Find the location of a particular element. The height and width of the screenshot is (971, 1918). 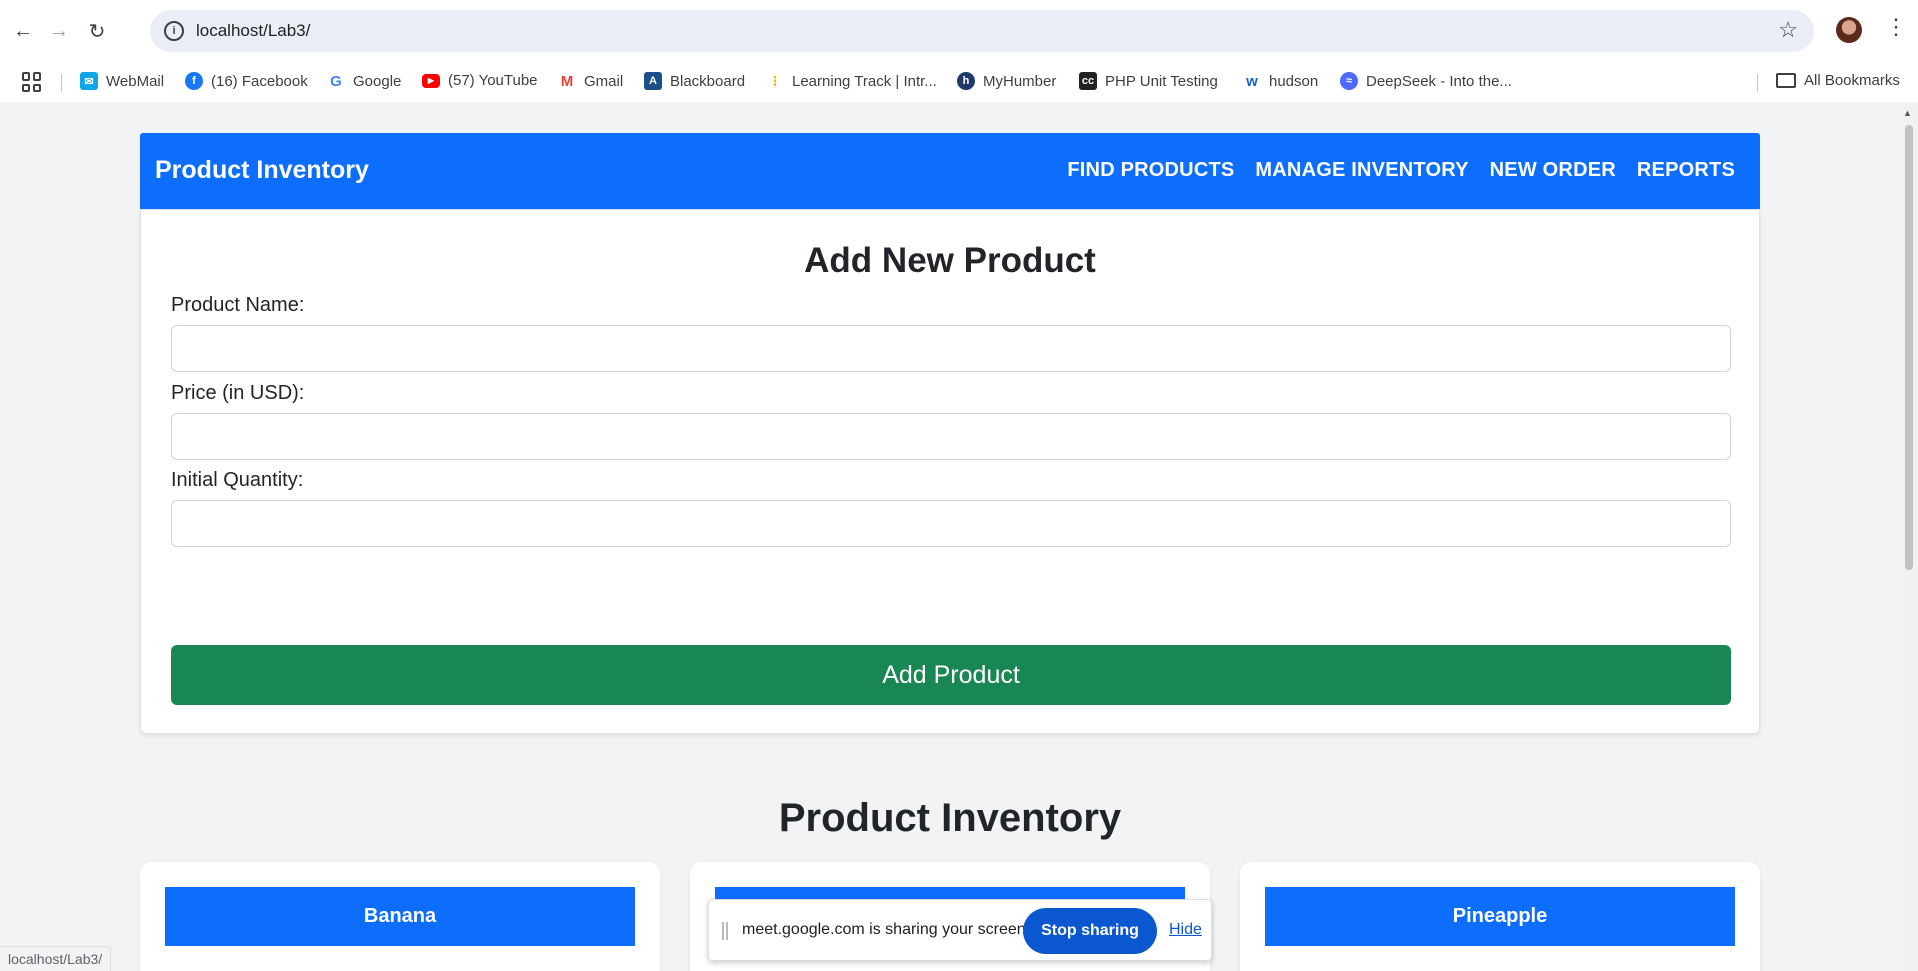

bookmark-facebook: f (16) Facebook is located at coordinates (246, 81).